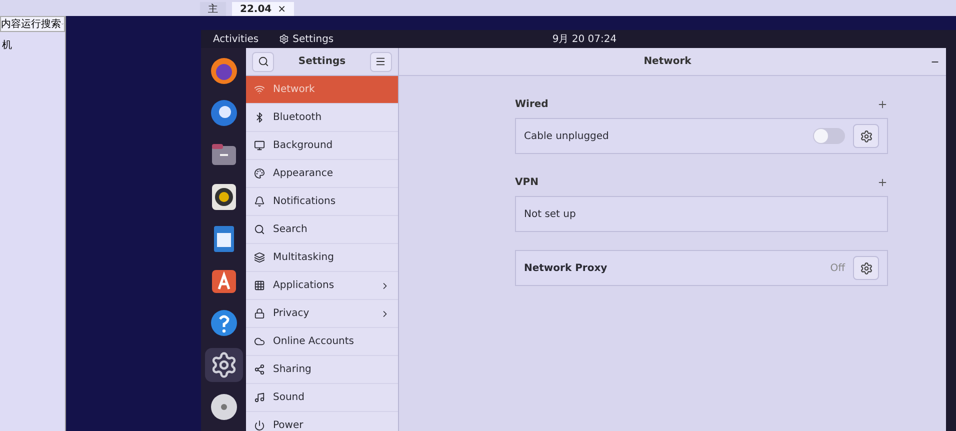  Describe the element at coordinates (322, 314) in the screenshot. I see `sidebar-item: Privacy` at that location.